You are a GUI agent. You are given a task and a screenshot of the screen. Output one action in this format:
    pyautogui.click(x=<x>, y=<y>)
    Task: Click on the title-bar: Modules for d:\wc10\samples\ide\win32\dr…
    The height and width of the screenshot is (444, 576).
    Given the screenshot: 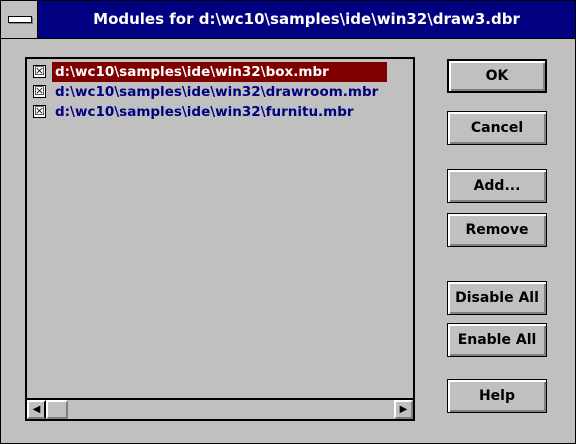 What is the action you would take?
    pyautogui.click(x=288, y=20)
    